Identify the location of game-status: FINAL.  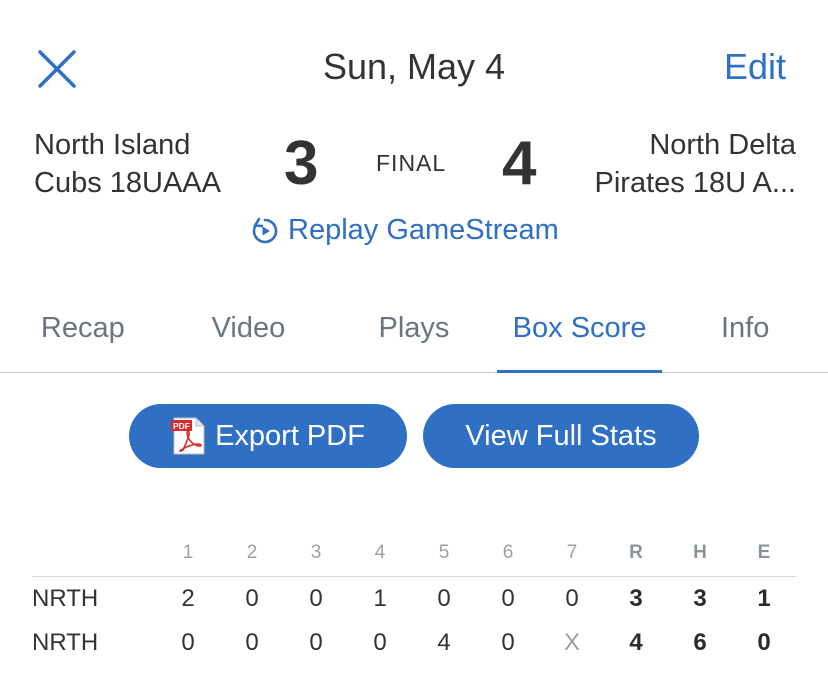
(411, 163).